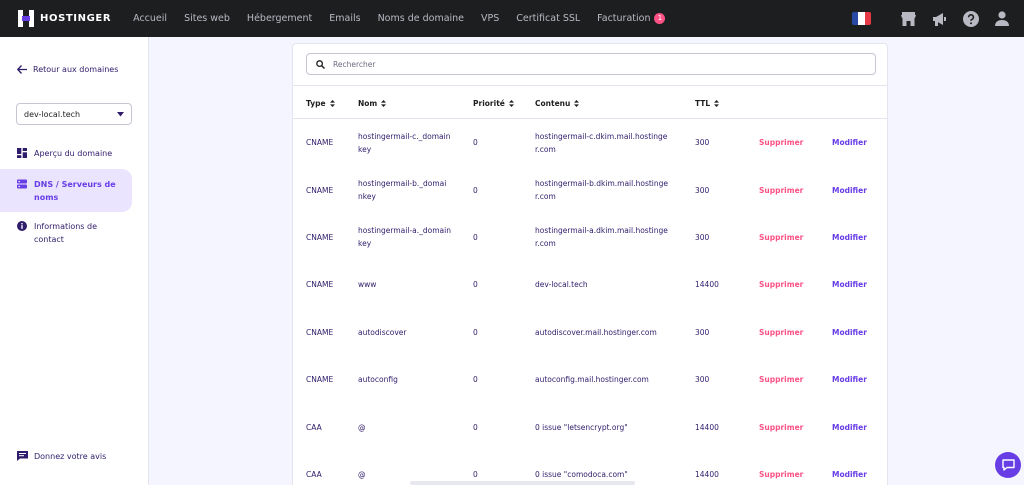 The height and width of the screenshot is (485, 1024). I want to click on nav-item-accueil: Accueil, so click(150, 18).